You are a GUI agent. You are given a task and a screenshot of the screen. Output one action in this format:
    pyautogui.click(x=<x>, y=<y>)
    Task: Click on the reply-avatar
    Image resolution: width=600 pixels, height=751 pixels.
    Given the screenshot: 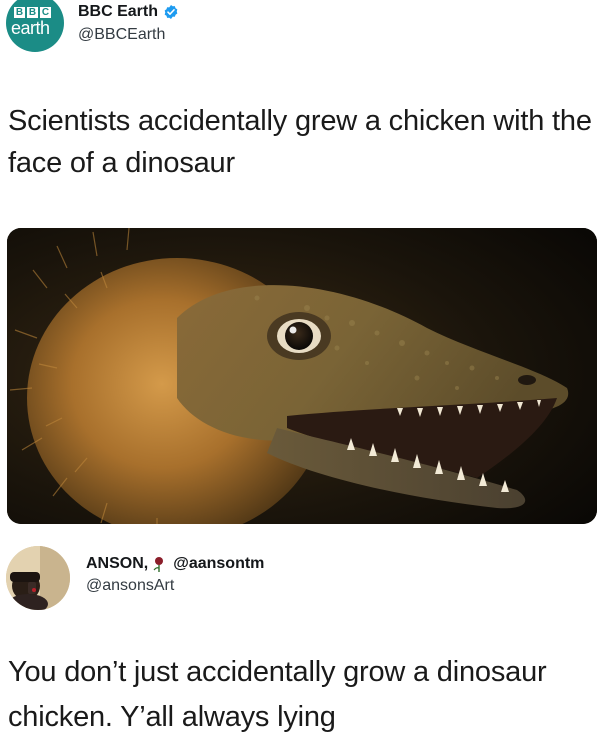 What is the action you would take?
    pyautogui.click(x=38, y=578)
    